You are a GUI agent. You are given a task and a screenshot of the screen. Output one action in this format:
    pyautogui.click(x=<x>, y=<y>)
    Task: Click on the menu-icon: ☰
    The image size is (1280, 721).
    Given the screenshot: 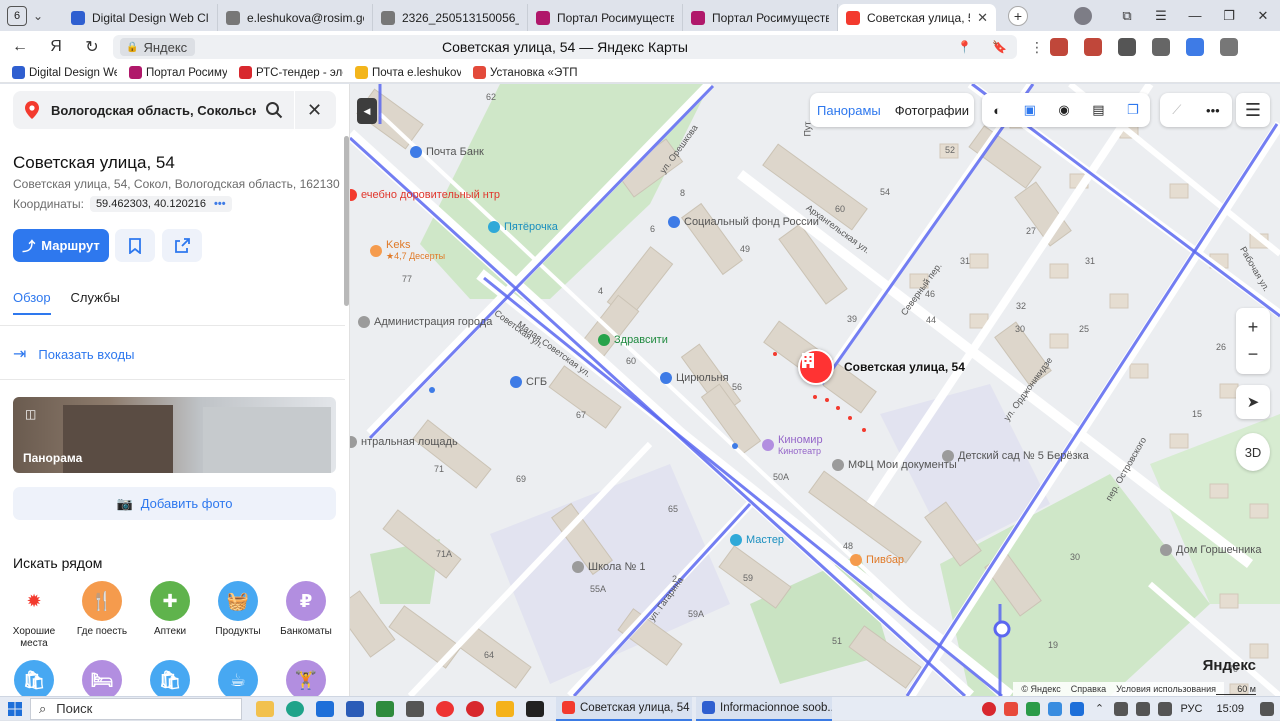 What is the action you would take?
    pyautogui.click(x=1161, y=16)
    